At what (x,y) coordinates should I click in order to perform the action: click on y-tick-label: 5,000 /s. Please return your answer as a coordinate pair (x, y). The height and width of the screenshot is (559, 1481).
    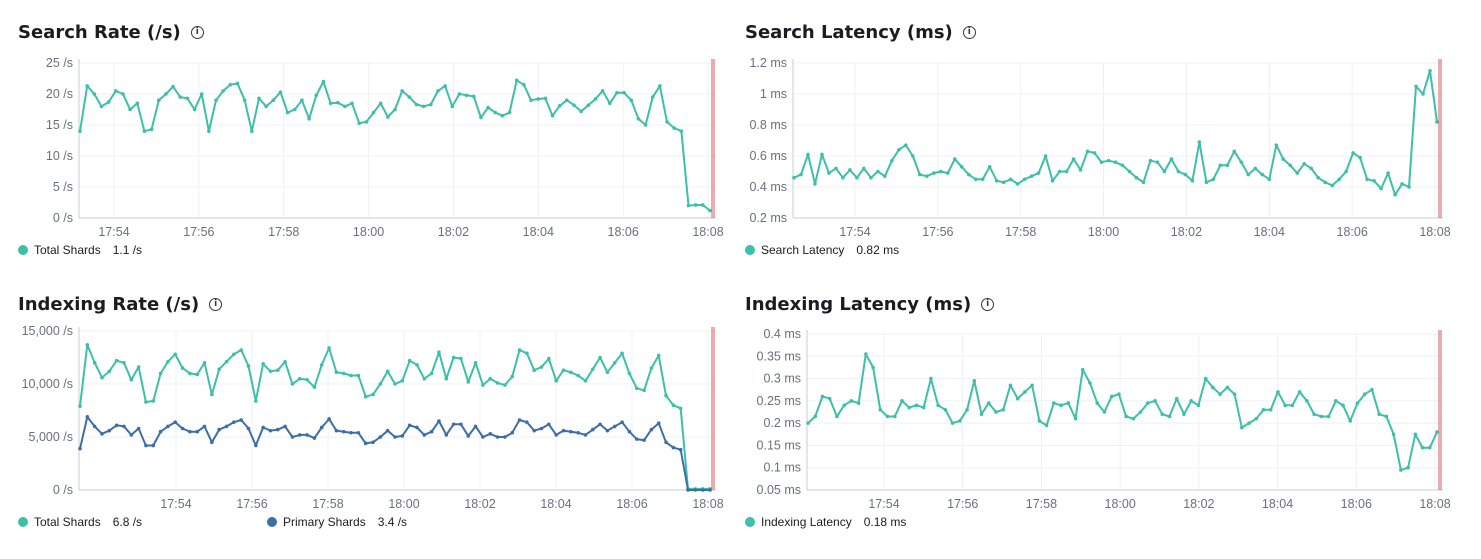
    Looking at the image, I should click on (51, 437).